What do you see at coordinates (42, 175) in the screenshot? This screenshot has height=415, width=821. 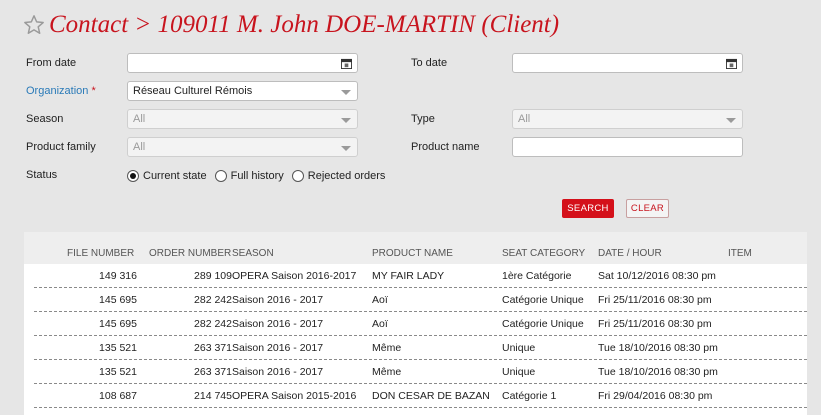 I see `status-label: Status` at bounding box center [42, 175].